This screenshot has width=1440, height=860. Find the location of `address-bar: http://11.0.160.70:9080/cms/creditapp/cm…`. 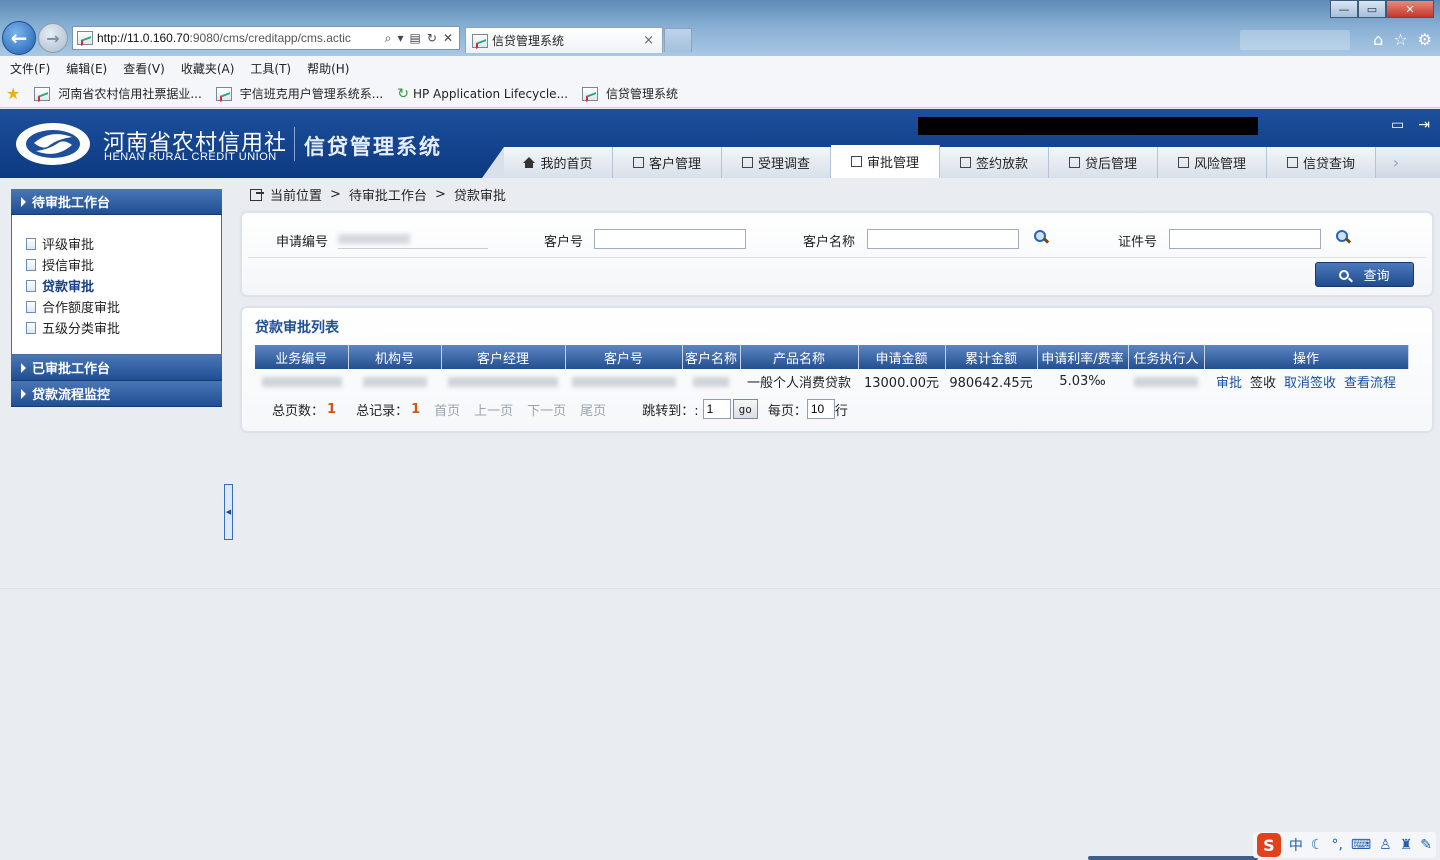

address-bar: http://11.0.160.70:9080/cms/creditapp/cm… is located at coordinates (266, 38).